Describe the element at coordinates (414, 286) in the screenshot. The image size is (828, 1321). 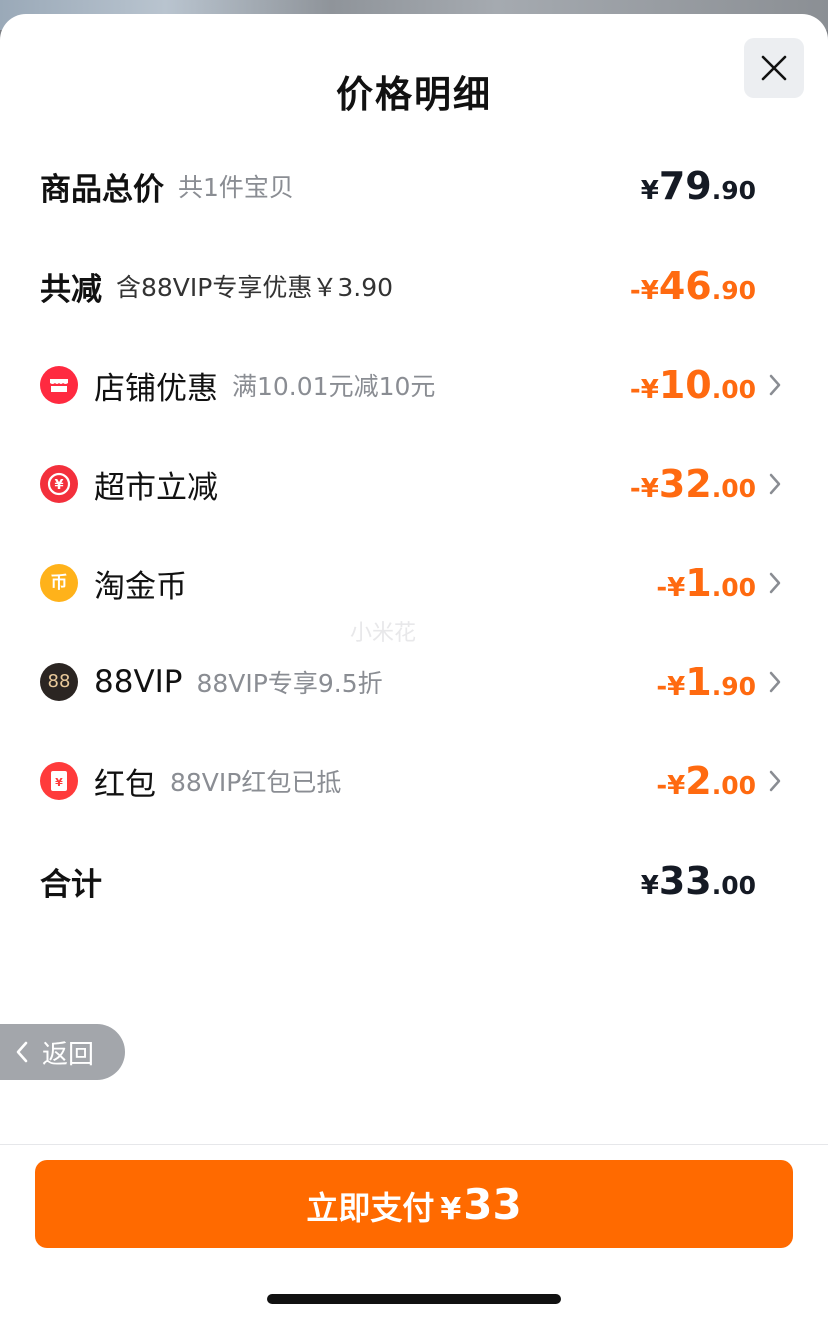
I see `row-discount-total: 共减 含88VIP专享优惠￥3.90 -¥ 46.90` at that location.